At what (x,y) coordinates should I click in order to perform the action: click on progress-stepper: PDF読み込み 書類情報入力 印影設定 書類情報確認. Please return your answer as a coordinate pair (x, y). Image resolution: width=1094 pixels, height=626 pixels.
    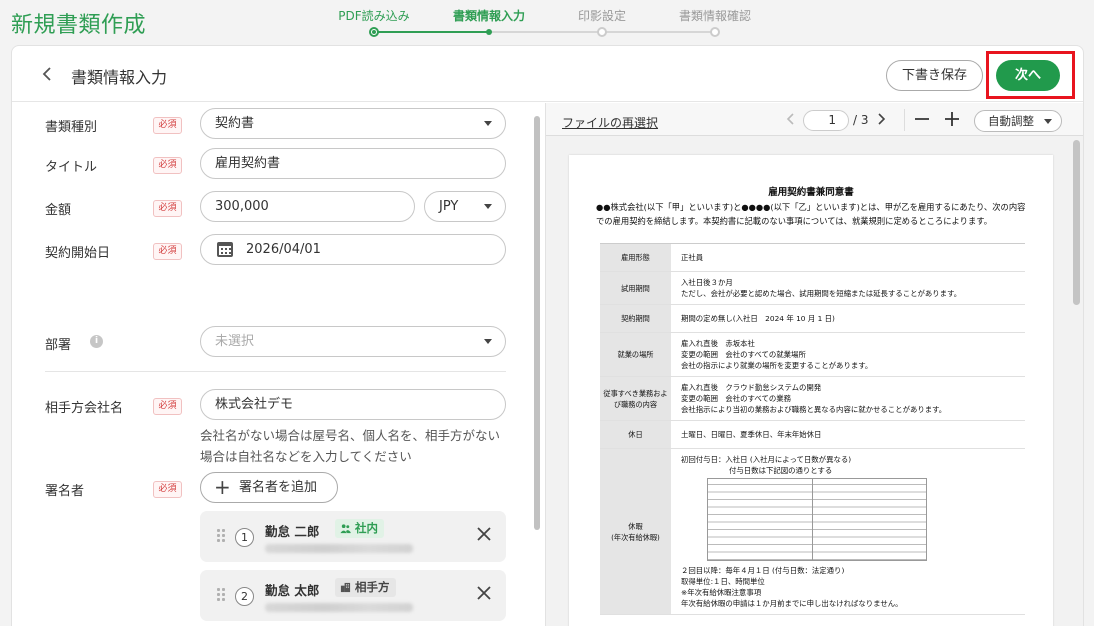
    Looking at the image, I should click on (555, 22).